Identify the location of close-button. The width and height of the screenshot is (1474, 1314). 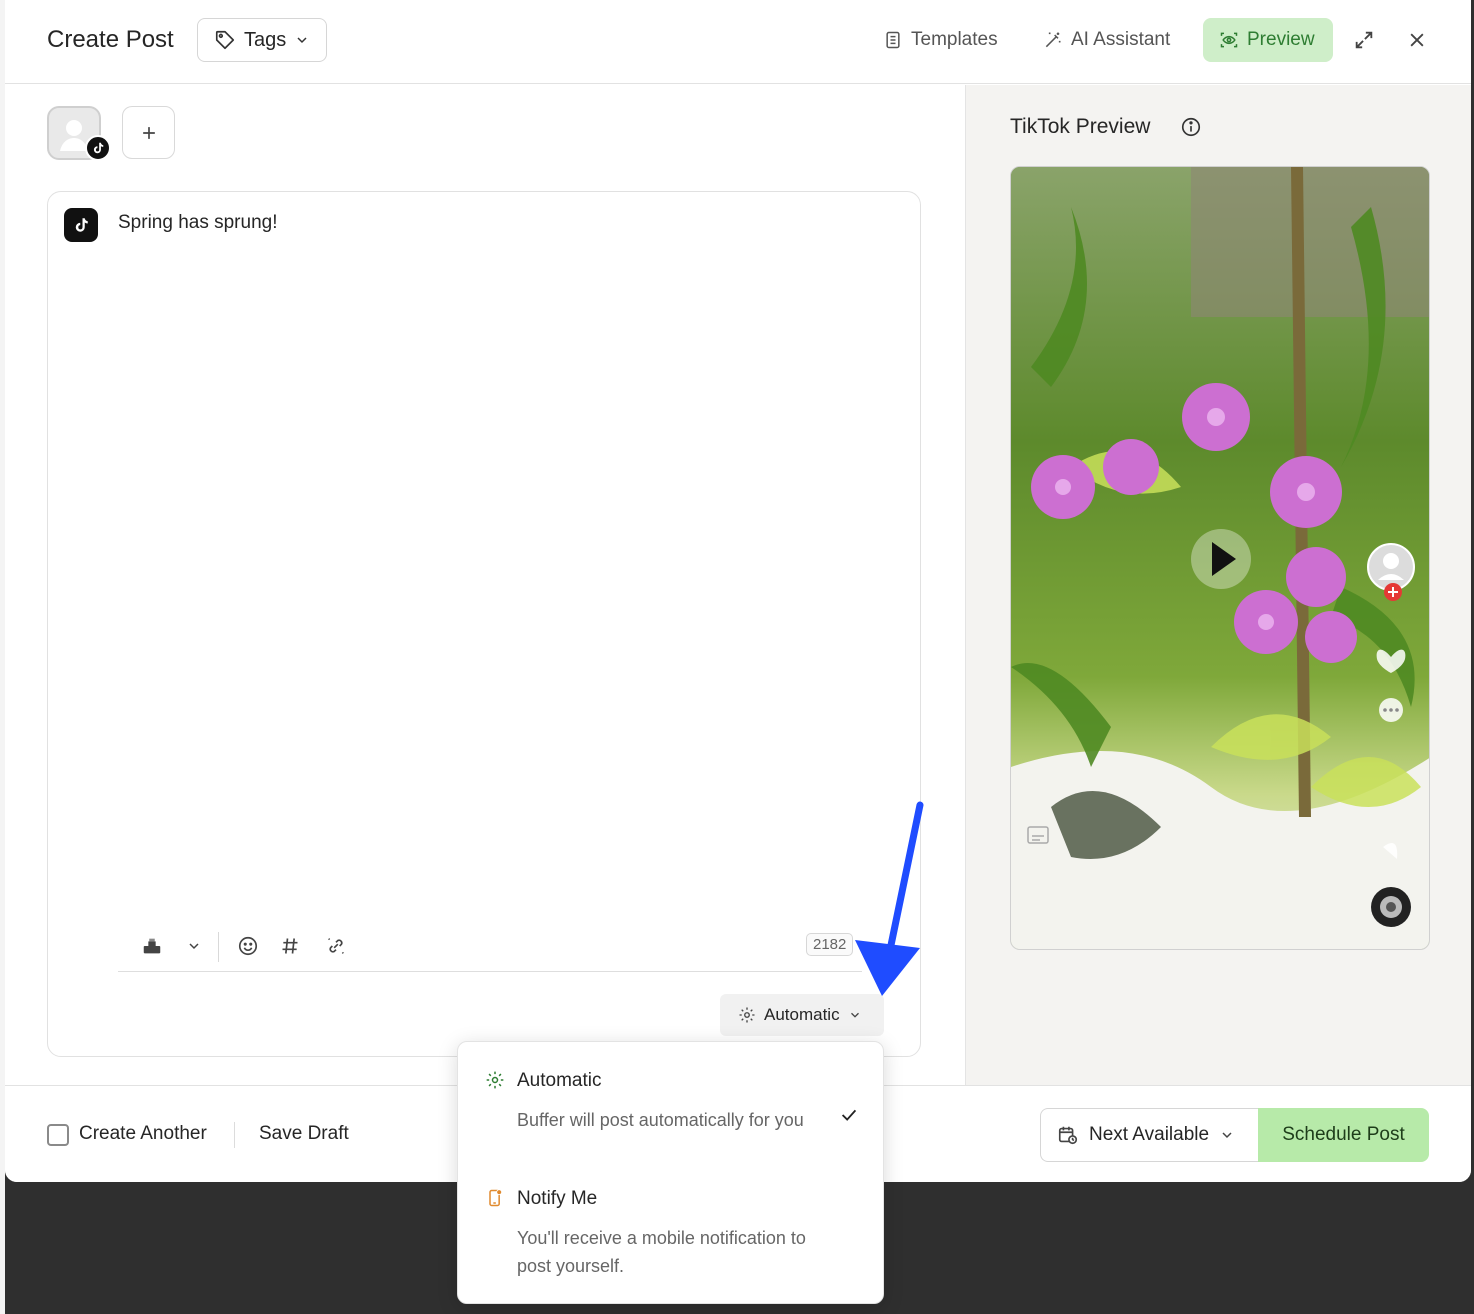
(1417, 40).